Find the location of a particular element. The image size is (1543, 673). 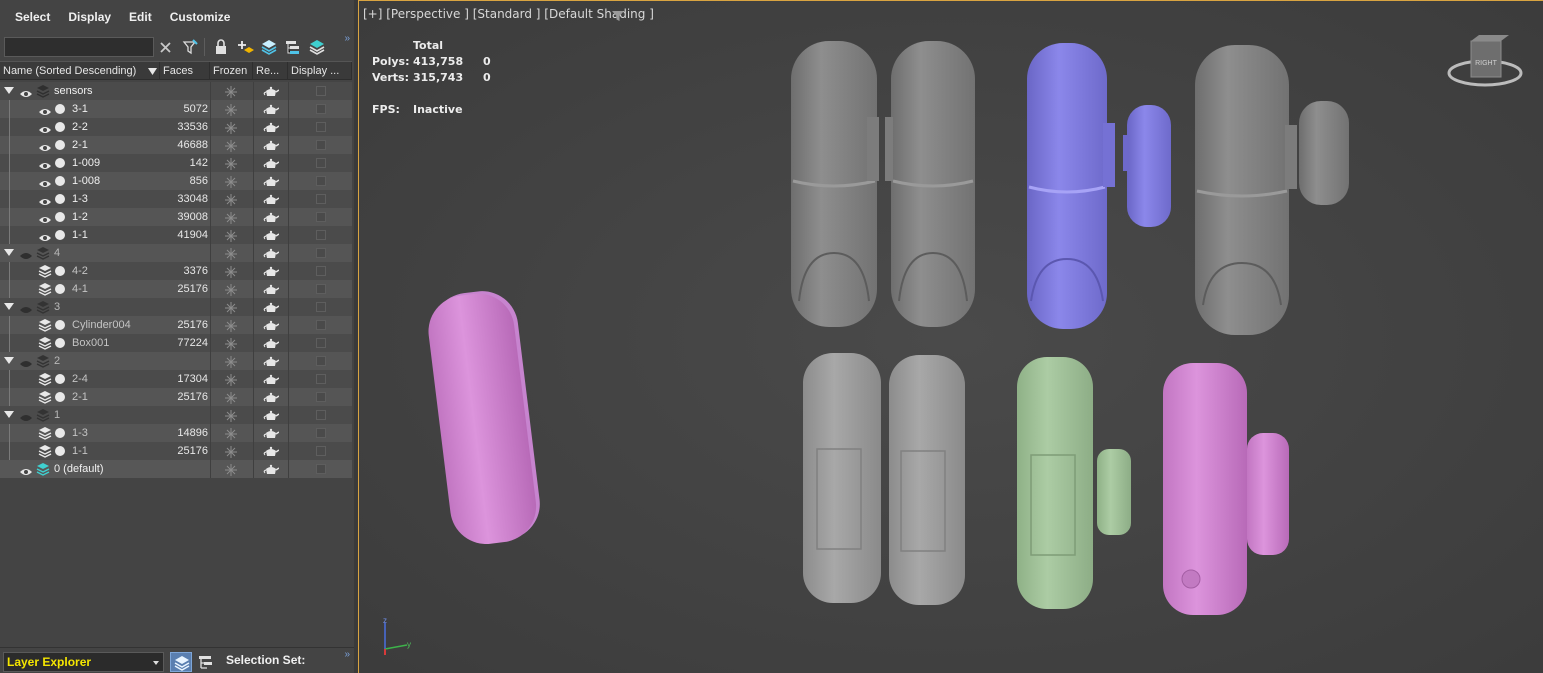

column-faces-header: Faces is located at coordinates (185, 71).